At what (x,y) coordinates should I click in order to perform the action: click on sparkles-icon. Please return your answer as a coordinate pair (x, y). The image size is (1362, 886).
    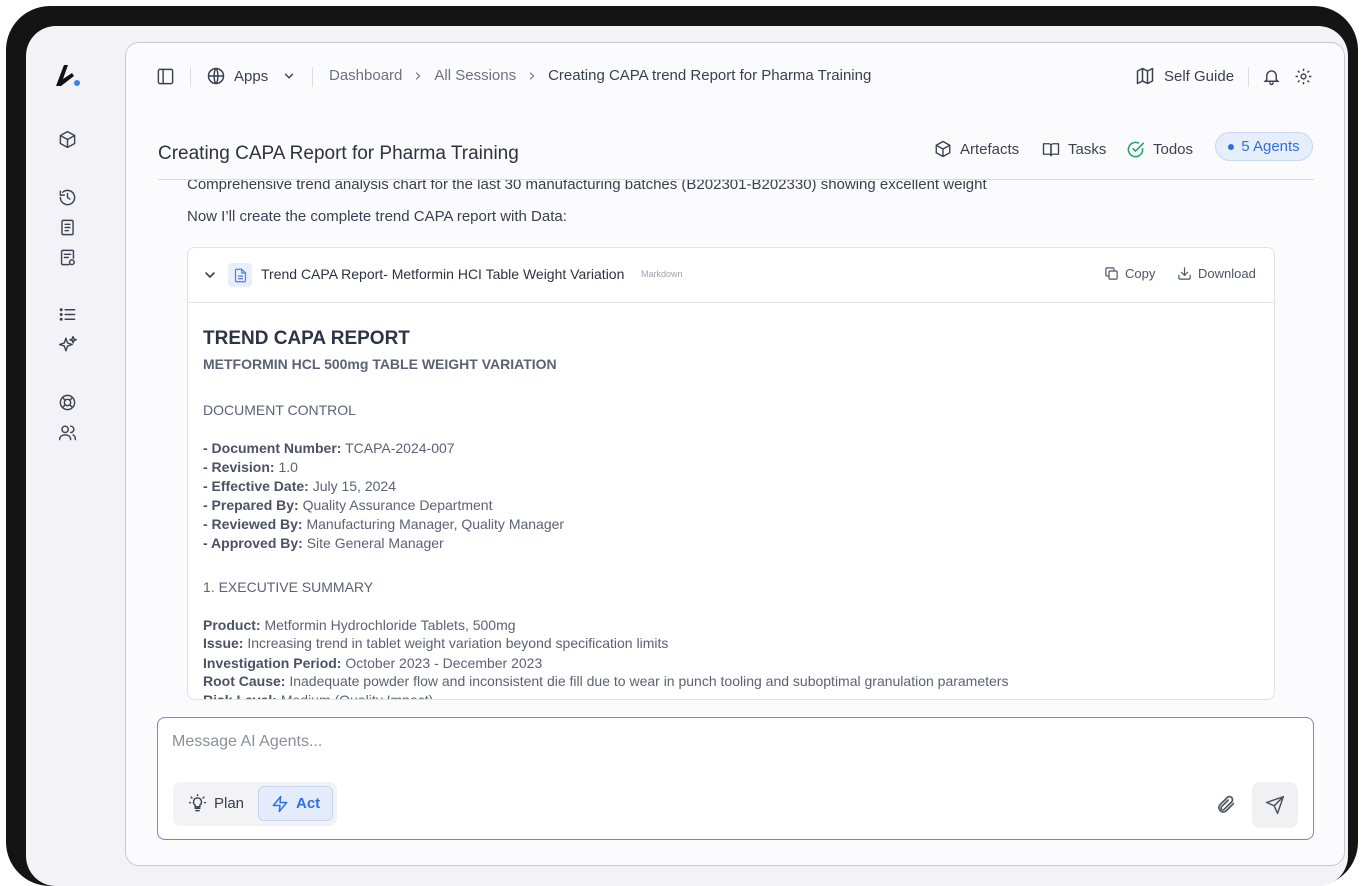
    Looking at the image, I should click on (67, 344).